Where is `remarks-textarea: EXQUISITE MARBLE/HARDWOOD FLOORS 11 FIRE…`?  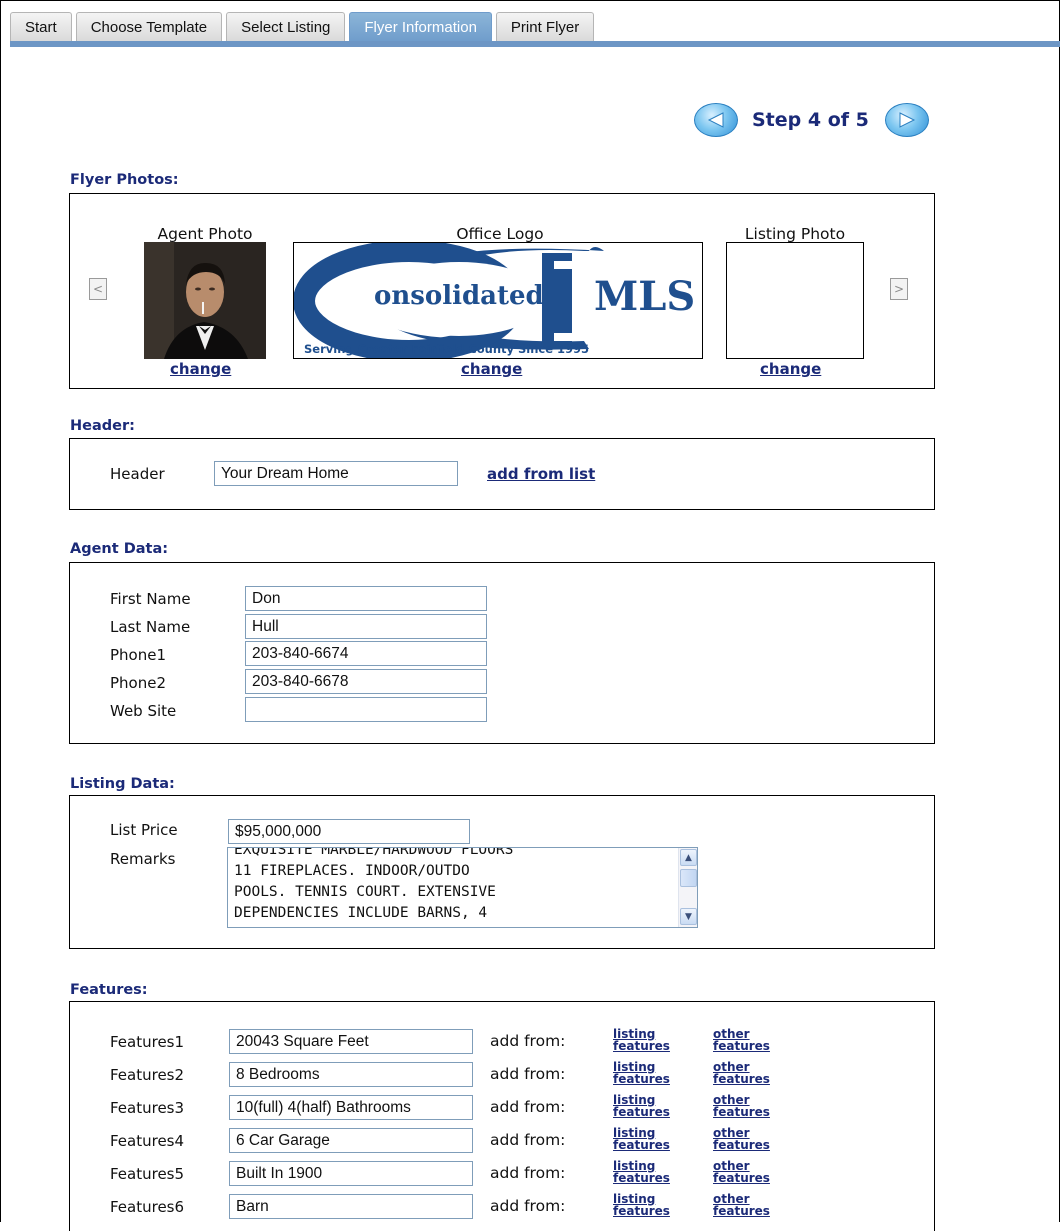 remarks-textarea: EXQUISITE MARBLE/HARDWOOD FLOORS 11 FIRE… is located at coordinates (462, 887).